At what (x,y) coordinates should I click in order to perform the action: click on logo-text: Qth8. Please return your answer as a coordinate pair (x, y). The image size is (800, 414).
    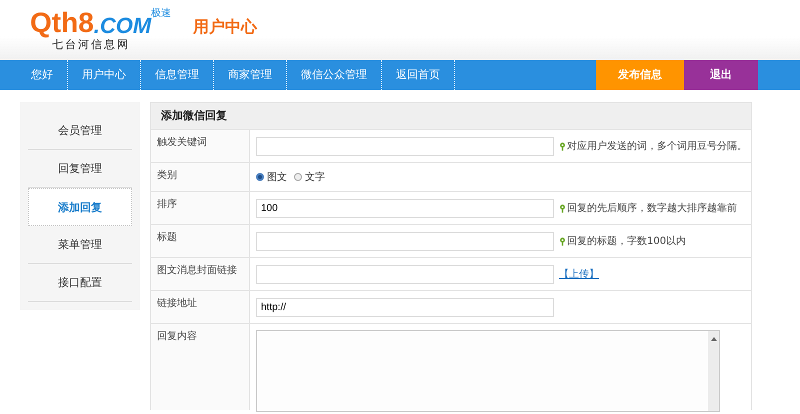
    Looking at the image, I should click on (62, 22).